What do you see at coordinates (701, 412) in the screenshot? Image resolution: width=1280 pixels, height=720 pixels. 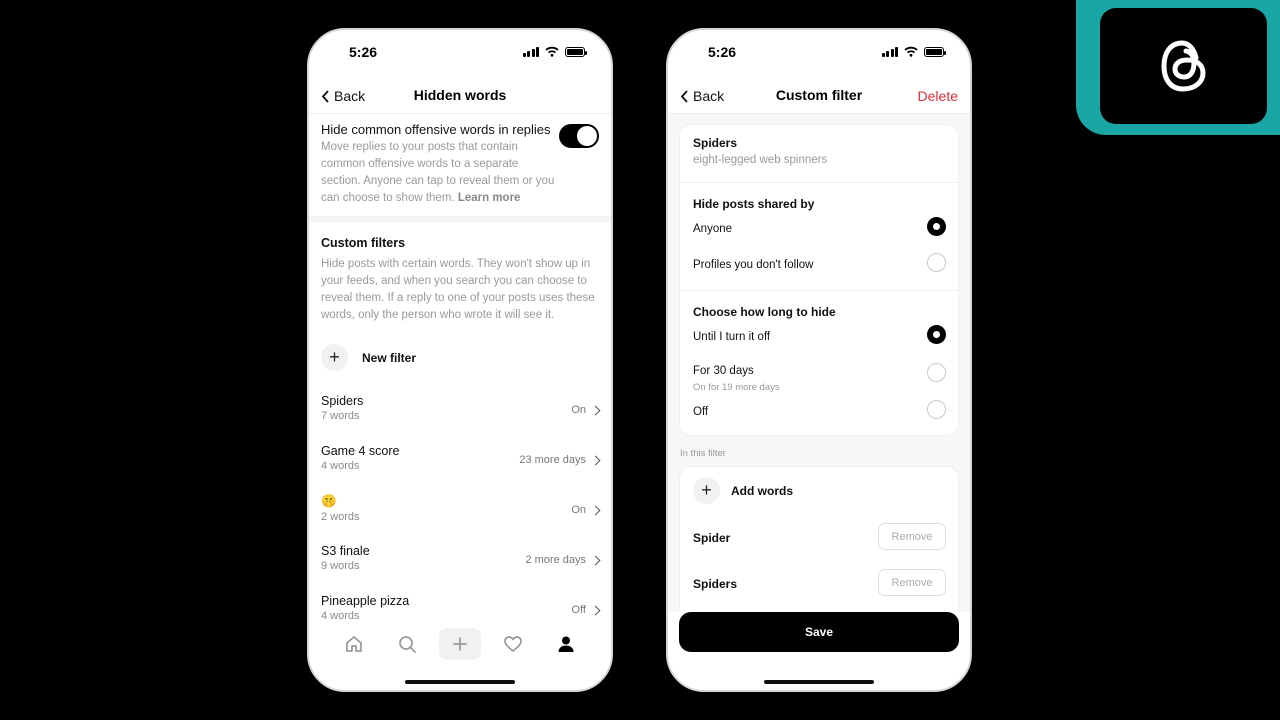 I see `option-off-label: Off` at bounding box center [701, 412].